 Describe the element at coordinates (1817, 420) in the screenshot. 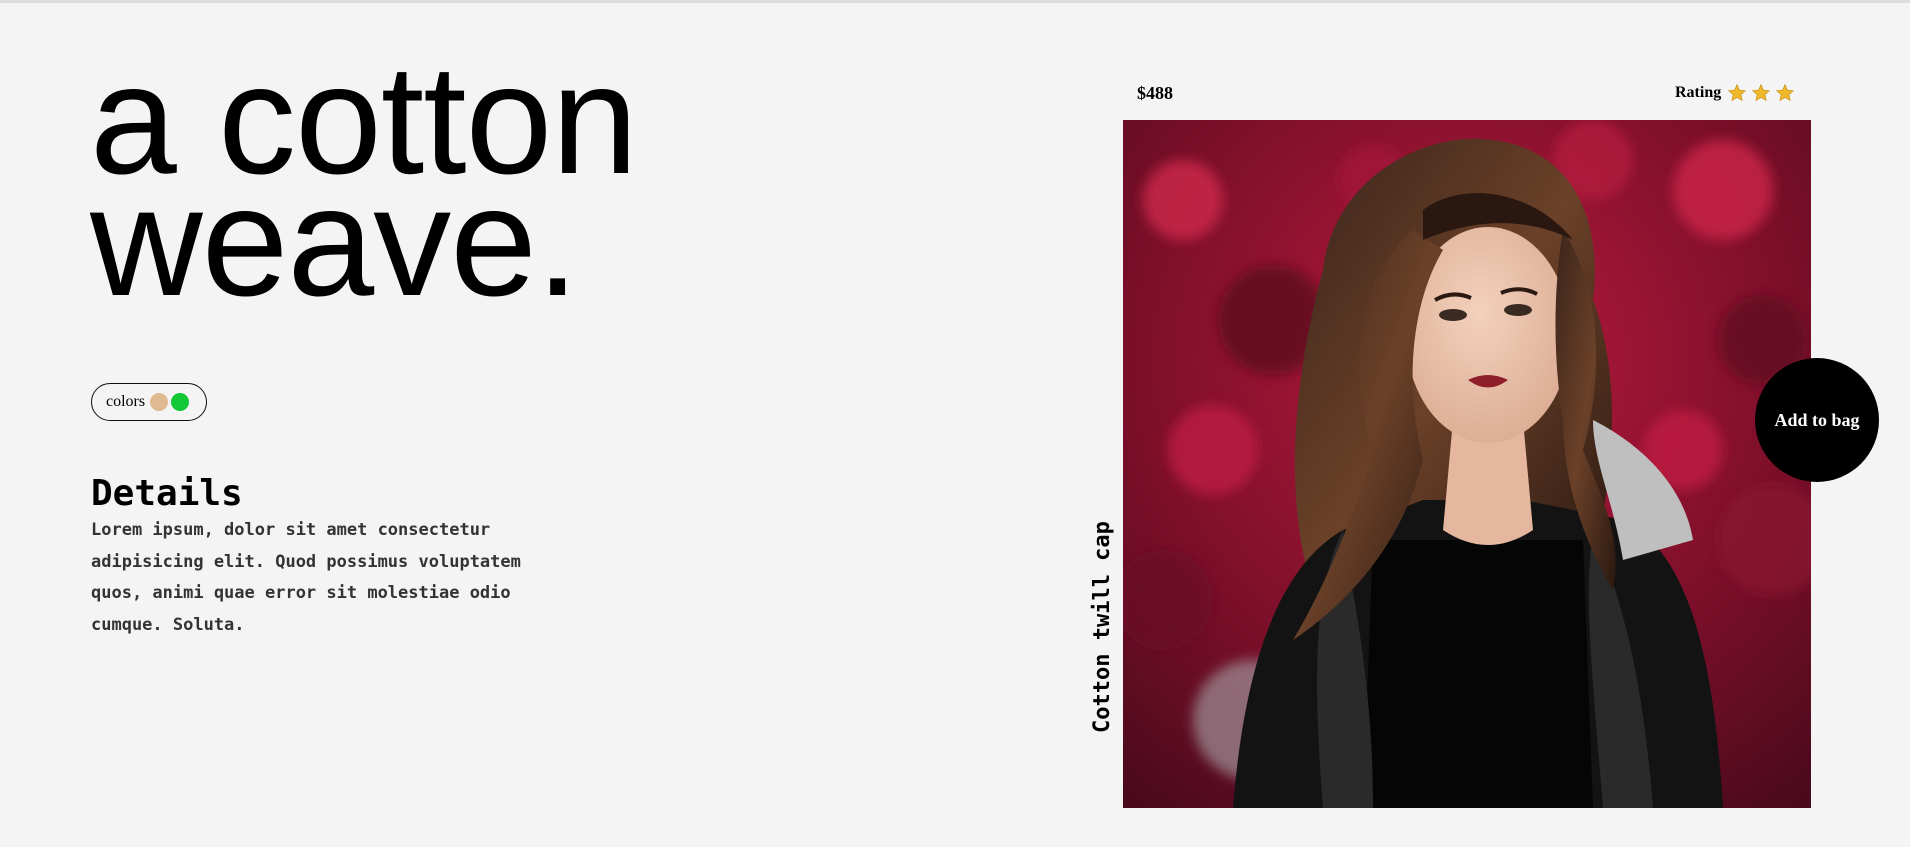

I see `add-to-bag-button: Add to bag` at that location.